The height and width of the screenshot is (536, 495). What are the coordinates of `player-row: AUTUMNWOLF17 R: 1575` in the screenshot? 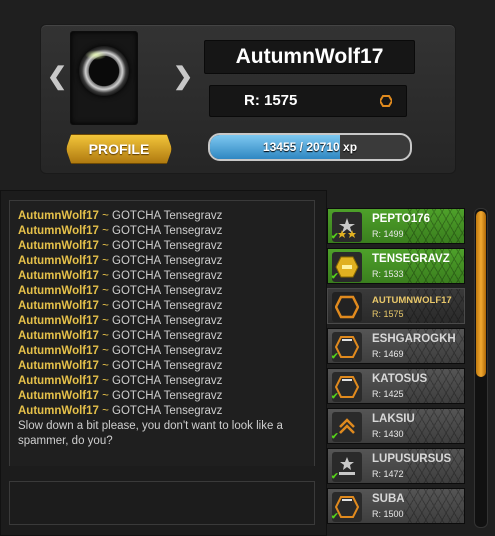 It's located at (396, 306).